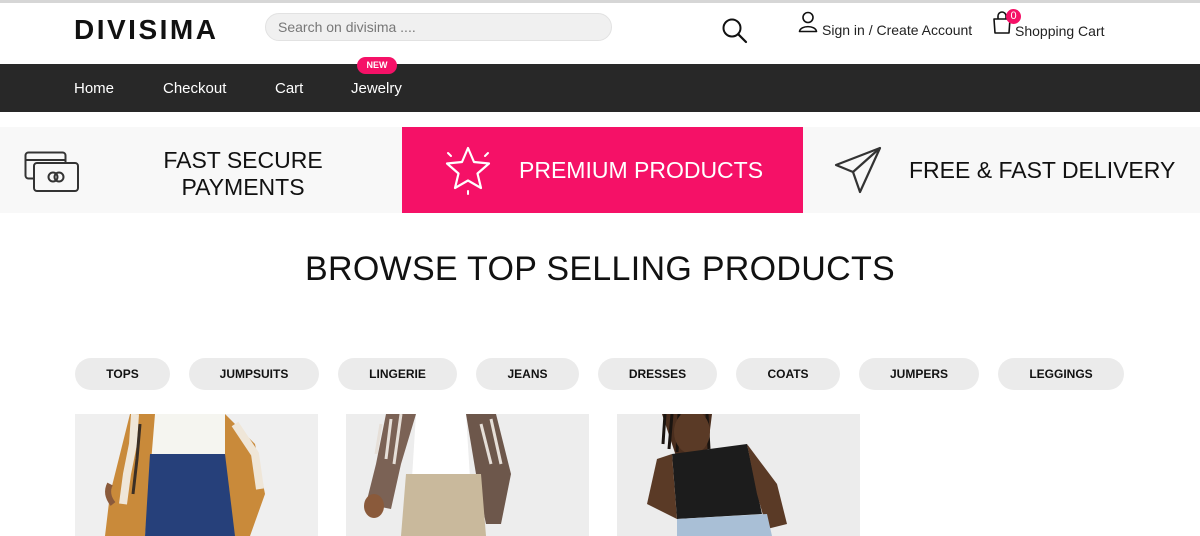  What do you see at coordinates (52, 174) in the screenshot?
I see `credit-card-icon` at bounding box center [52, 174].